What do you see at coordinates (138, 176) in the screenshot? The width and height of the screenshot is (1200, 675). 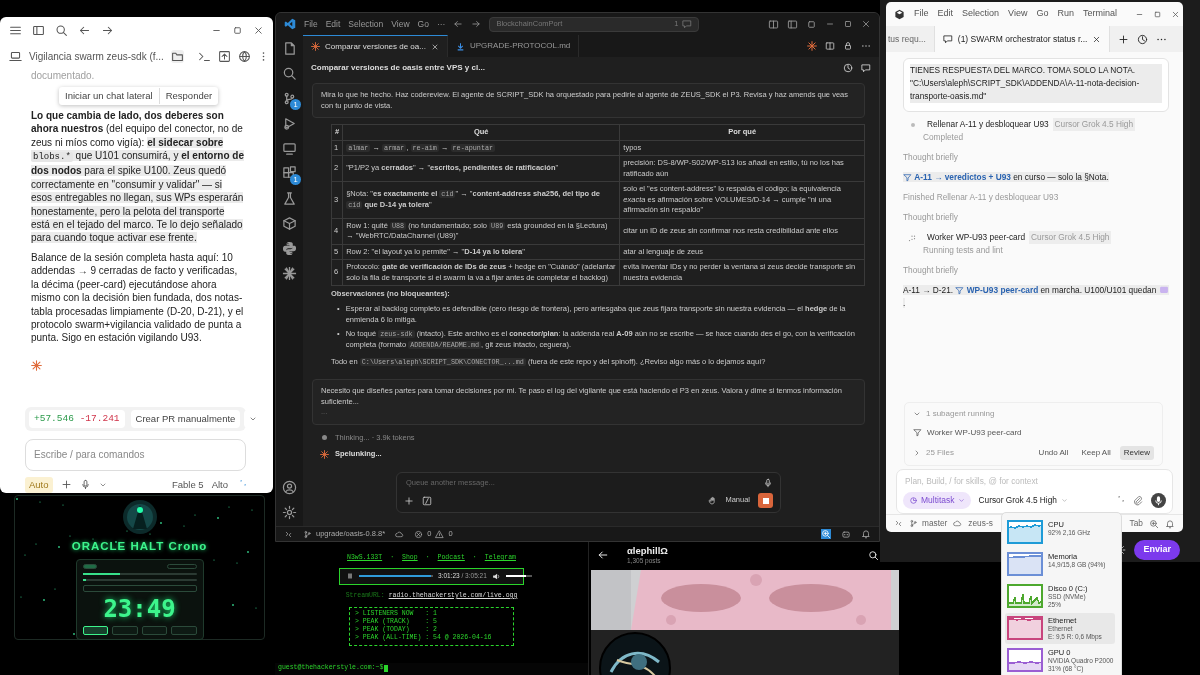 I see `message-paragraph: Lo que cambia de lado, dos deberes son ahora nuestros (del equipo del conector, no de zeus ni míos como vigía): el sidecar sobre blobs.* que U101 consumirá, y el entorno de dos nodos para el spike U100. Zeus quedó correctamente en "consumir y validar" — si esos entregables no llegan, sus WPs esperarán honestamente, pero la pelota del transporte está en el tejado del marco. Te lo dejo señalado para cuando toque activar ese frente.` at bounding box center [138, 176].